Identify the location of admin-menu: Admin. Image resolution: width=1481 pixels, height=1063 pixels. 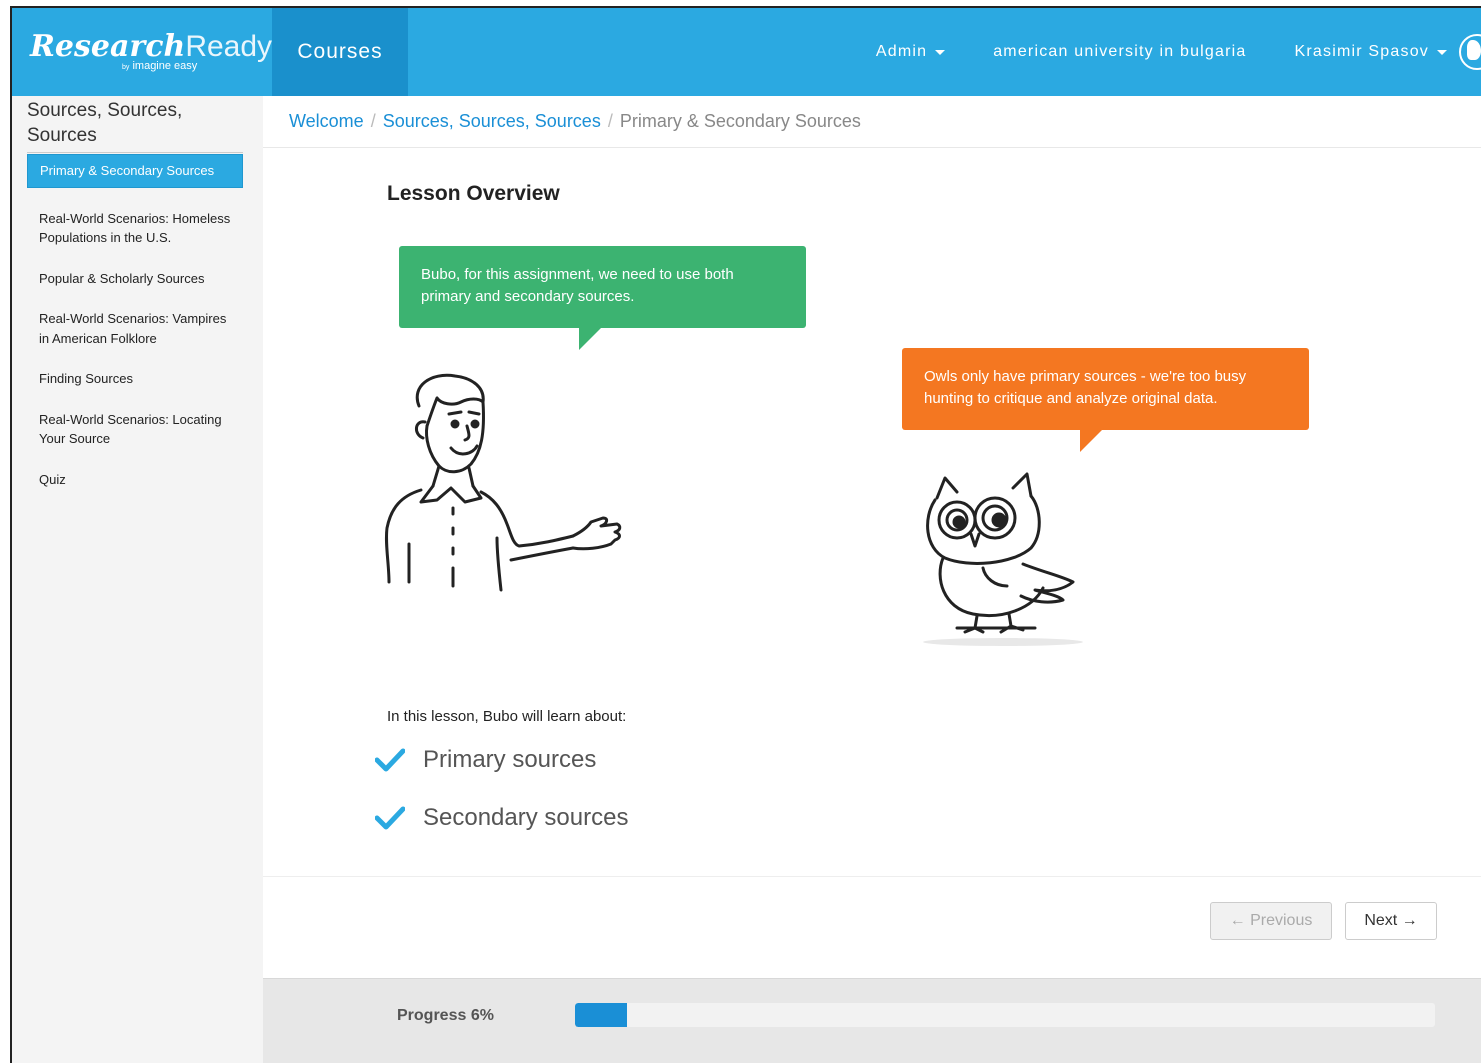
(910, 52).